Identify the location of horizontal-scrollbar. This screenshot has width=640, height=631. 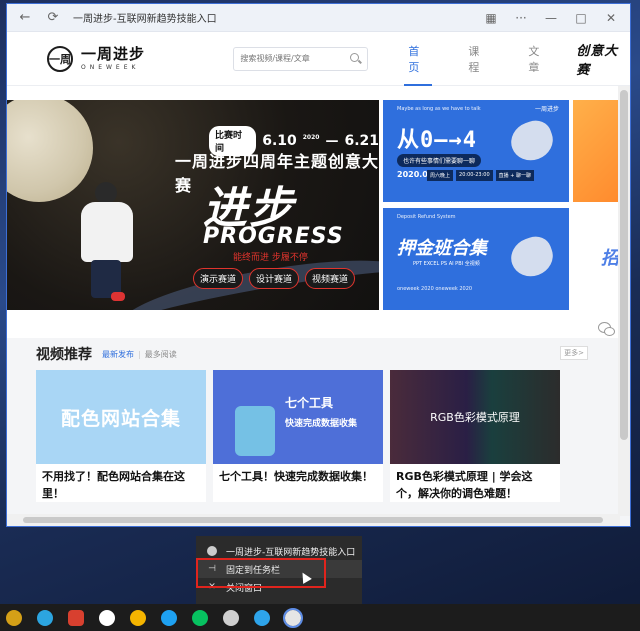
(313, 520).